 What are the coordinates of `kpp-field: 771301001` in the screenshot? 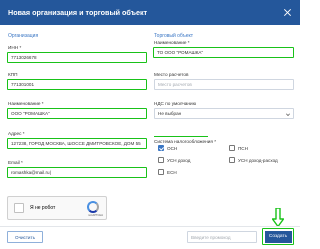 It's located at (77, 84).